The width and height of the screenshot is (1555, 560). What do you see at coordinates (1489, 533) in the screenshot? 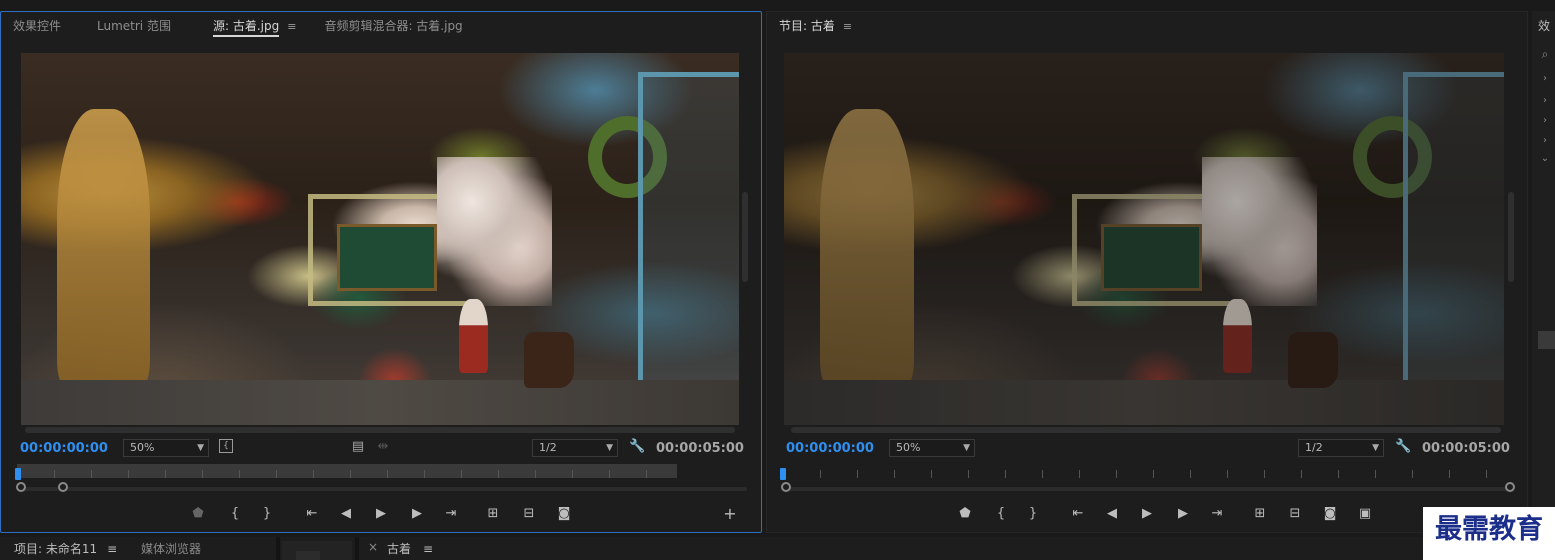
I see `watermark-logo: 最需教育` at bounding box center [1489, 533].